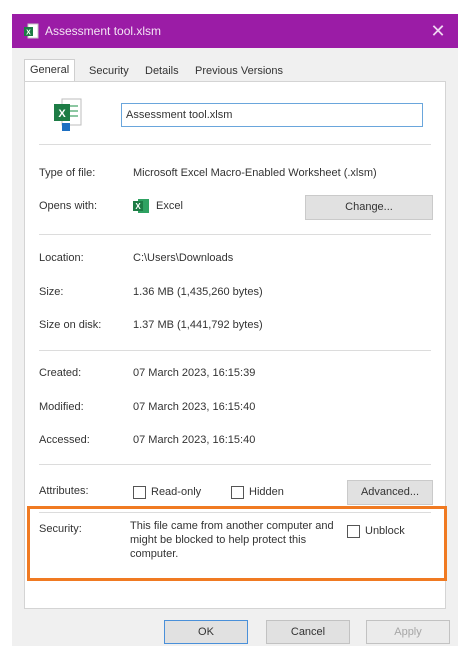 This screenshot has height=646, width=458. Describe the element at coordinates (272, 115) in the screenshot. I see `file-name-input: Assessment tool.xlsm` at that location.